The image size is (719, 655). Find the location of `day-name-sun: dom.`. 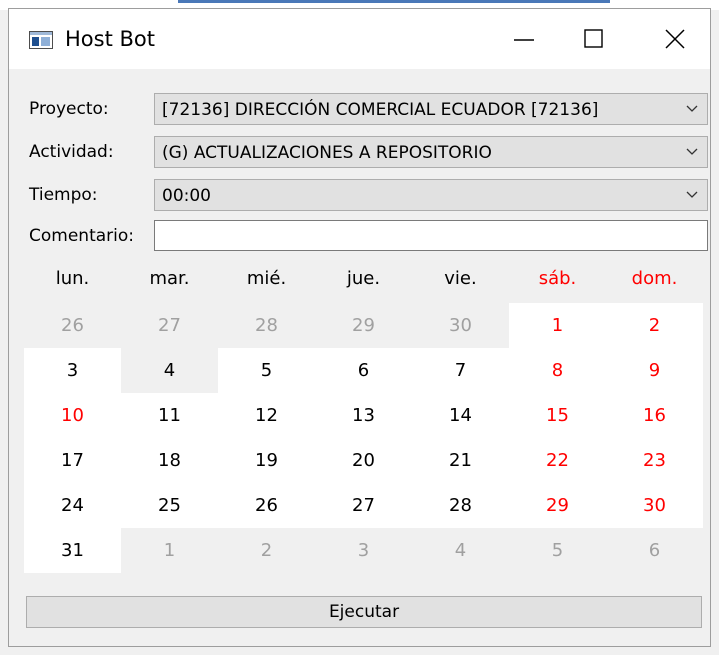

day-name-sun: dom. is located at coordinates (654, 278).